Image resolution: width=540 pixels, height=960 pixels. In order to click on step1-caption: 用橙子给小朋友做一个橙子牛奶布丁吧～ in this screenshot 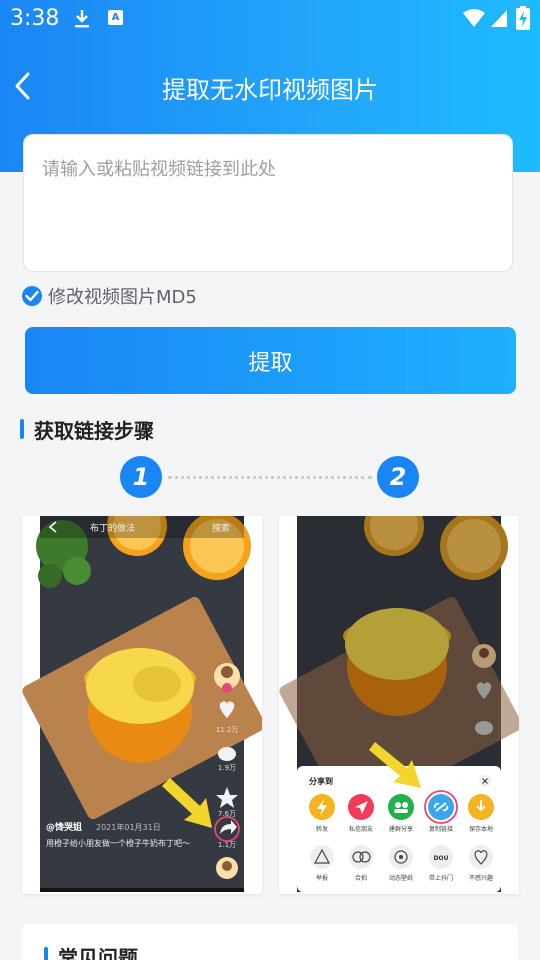, I will do `click(118, 843)`.